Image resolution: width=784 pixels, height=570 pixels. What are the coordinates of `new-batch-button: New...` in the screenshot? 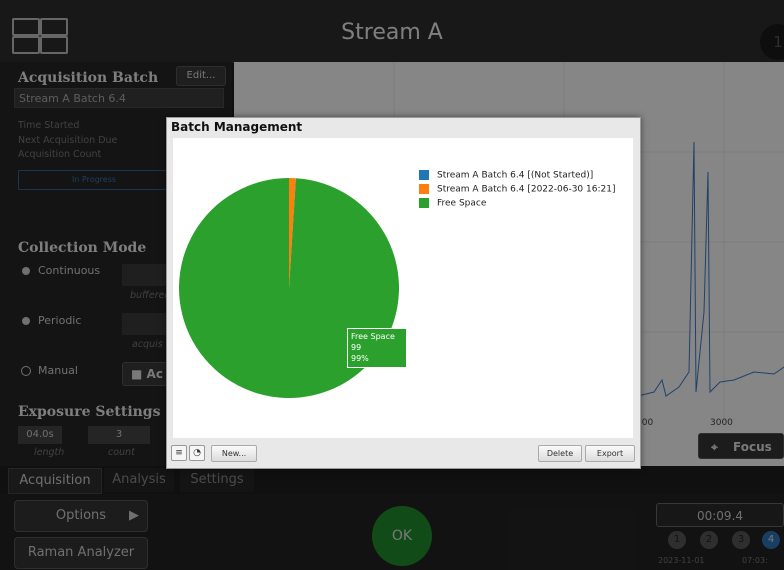 It's located at (234, 453).